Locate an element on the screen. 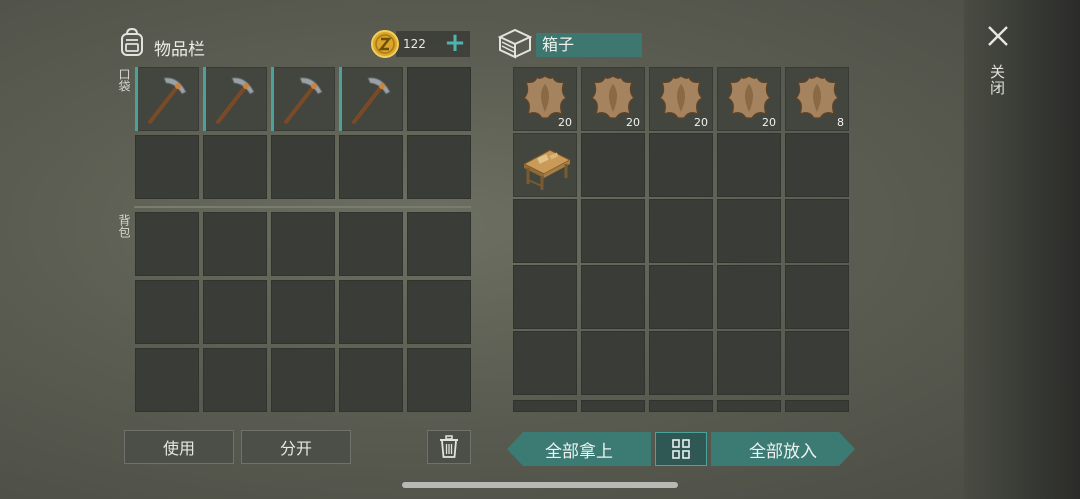 The height and width of the screenshot is (499, 1080). item-quantity: 8 is located at coordinates (840, 122).